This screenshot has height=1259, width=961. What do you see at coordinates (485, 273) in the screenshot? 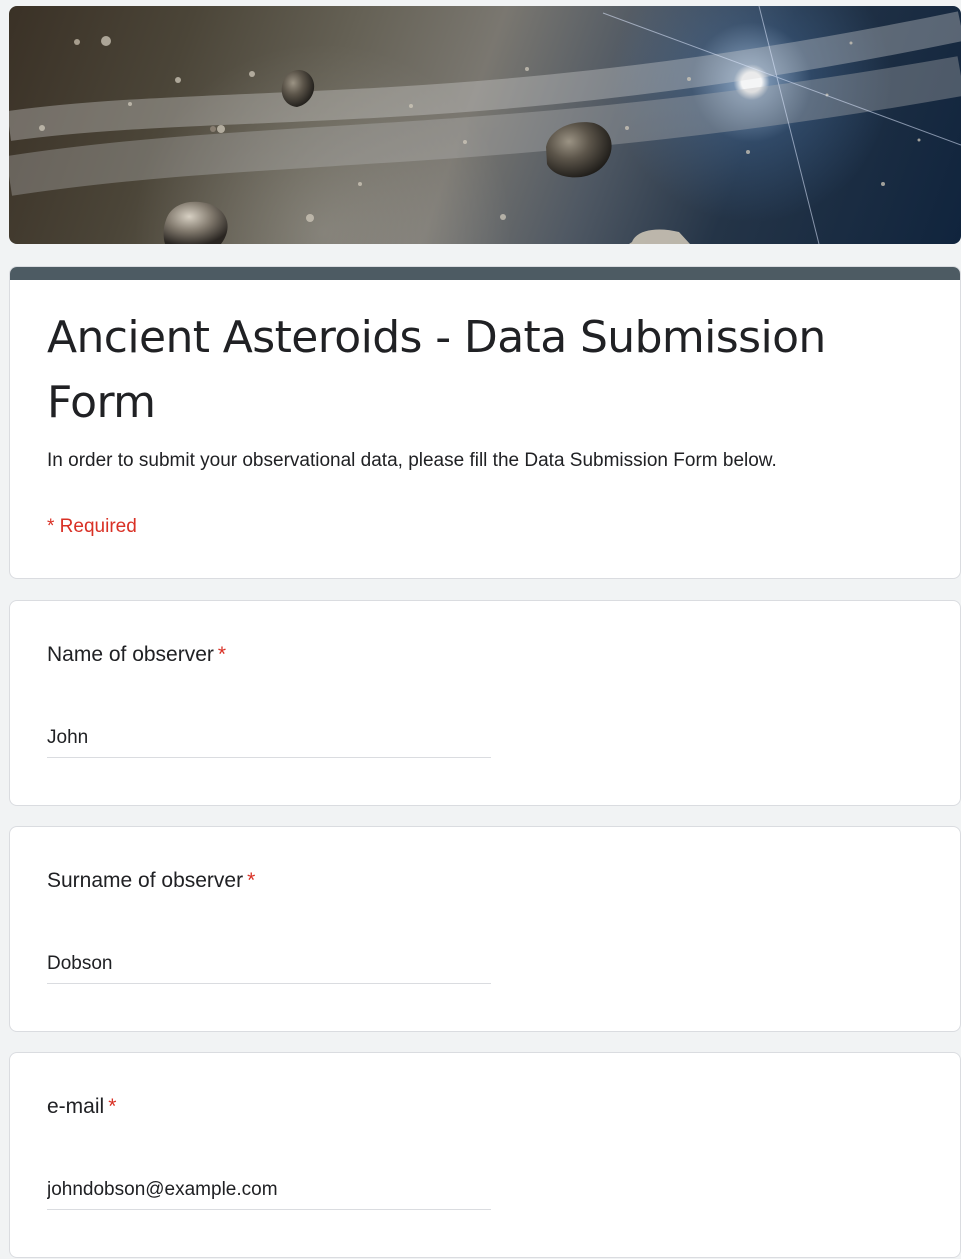
I see `header-accent-stripe` at bounding box center [485, 273].